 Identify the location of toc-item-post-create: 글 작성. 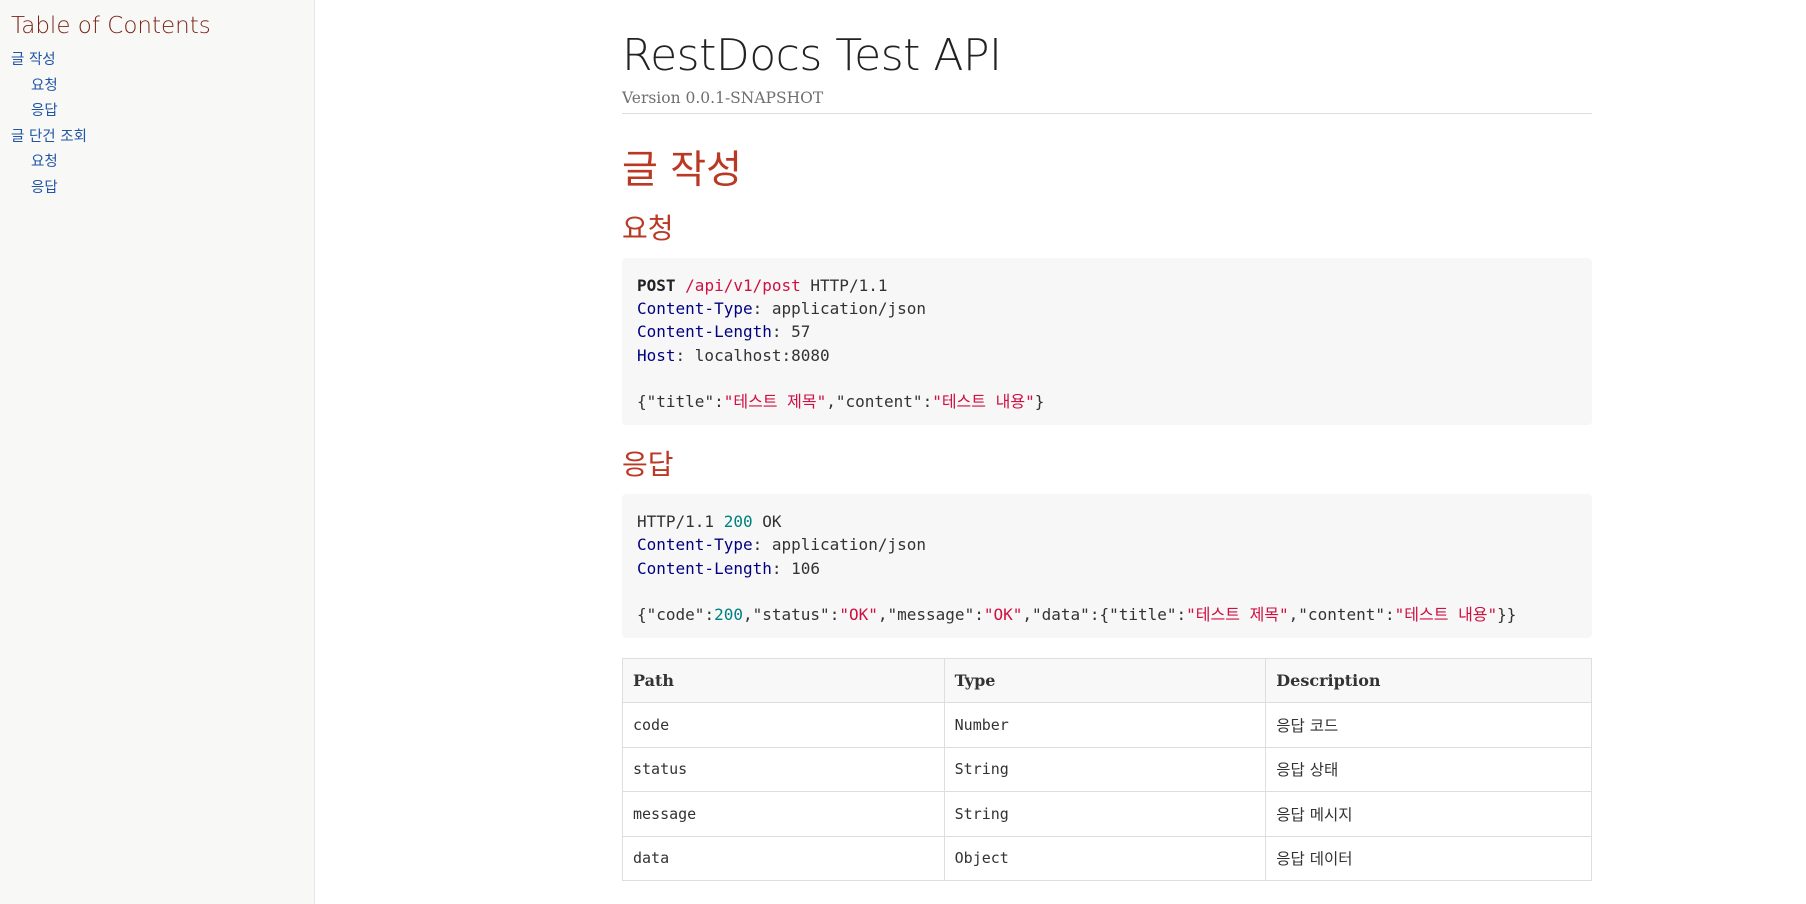
(156, 61).